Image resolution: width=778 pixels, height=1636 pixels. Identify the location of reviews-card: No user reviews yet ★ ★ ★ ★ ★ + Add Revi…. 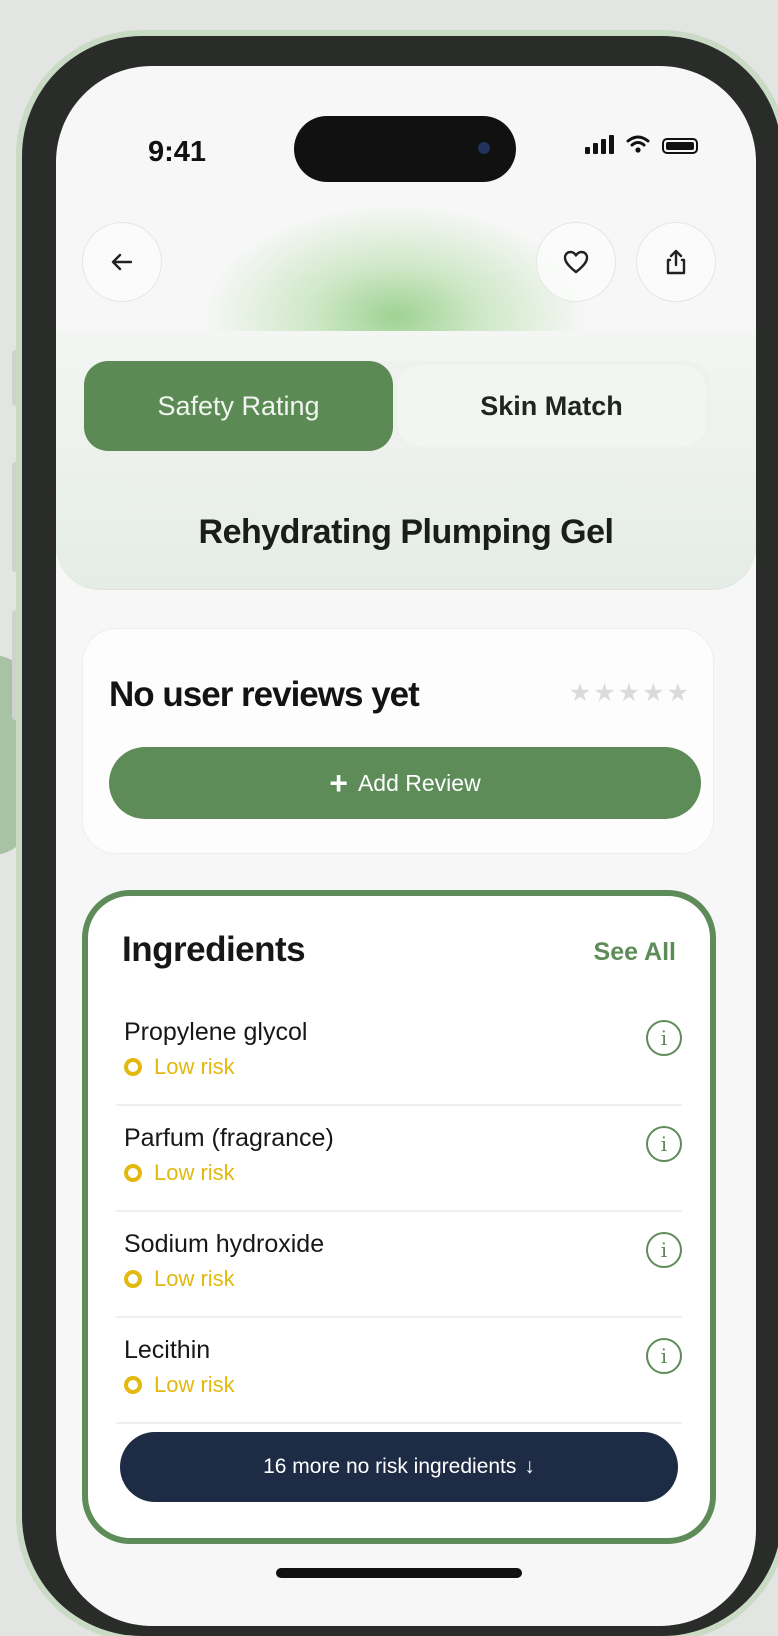
(398, 741).